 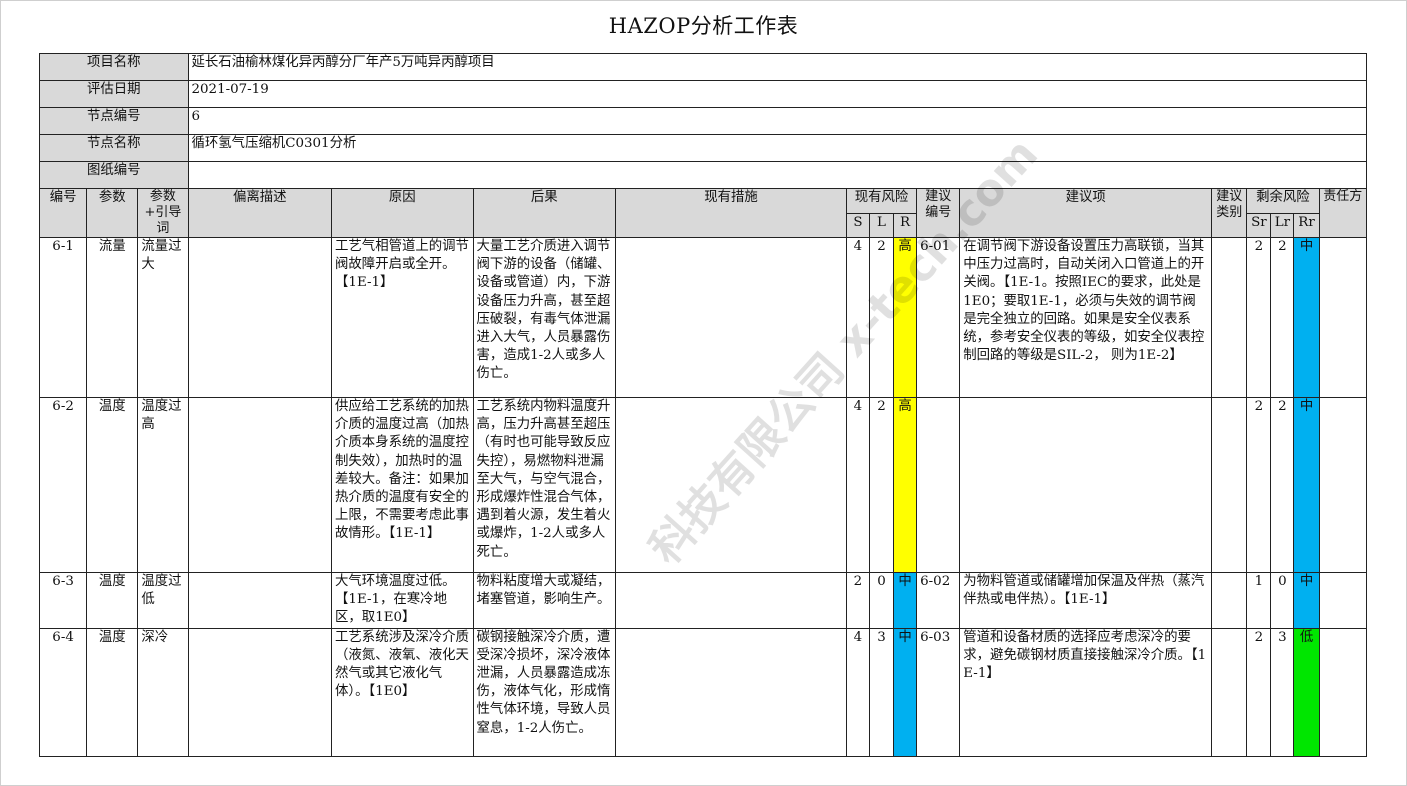 What do you see at coordinates (1259, 600) in the screenshot?
I see `cell-sr: 1` at bounding box center [1259, 600].